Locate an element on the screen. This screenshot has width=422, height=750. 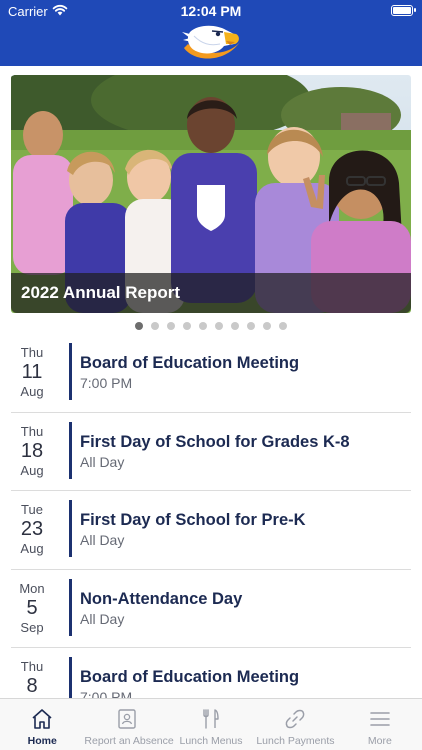
carousel-caption: 2022 Annual Report is located at coordinates (101, 292).